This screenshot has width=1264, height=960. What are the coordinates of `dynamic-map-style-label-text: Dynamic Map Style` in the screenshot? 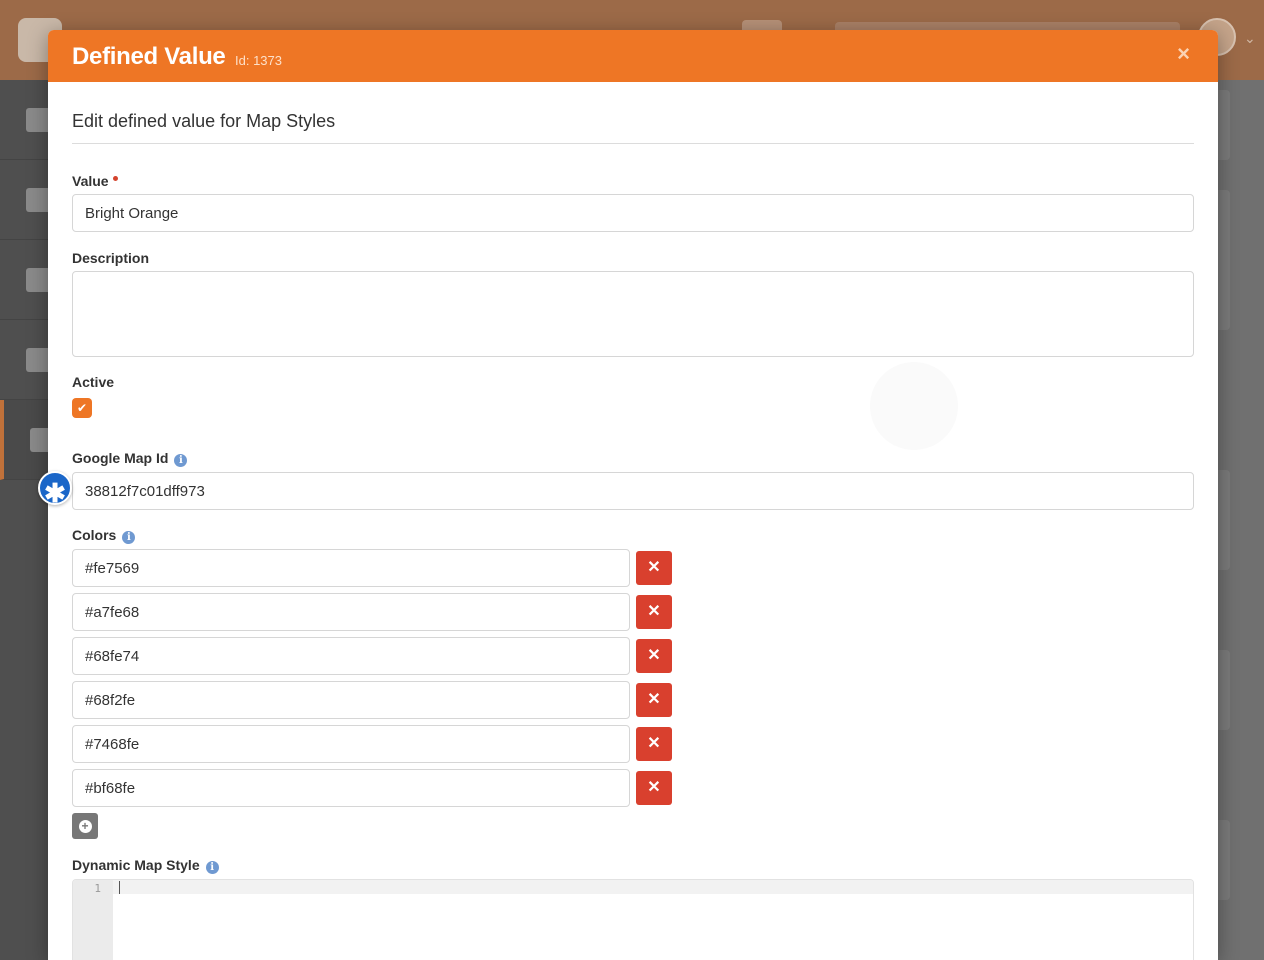 It's located at (136, 865).